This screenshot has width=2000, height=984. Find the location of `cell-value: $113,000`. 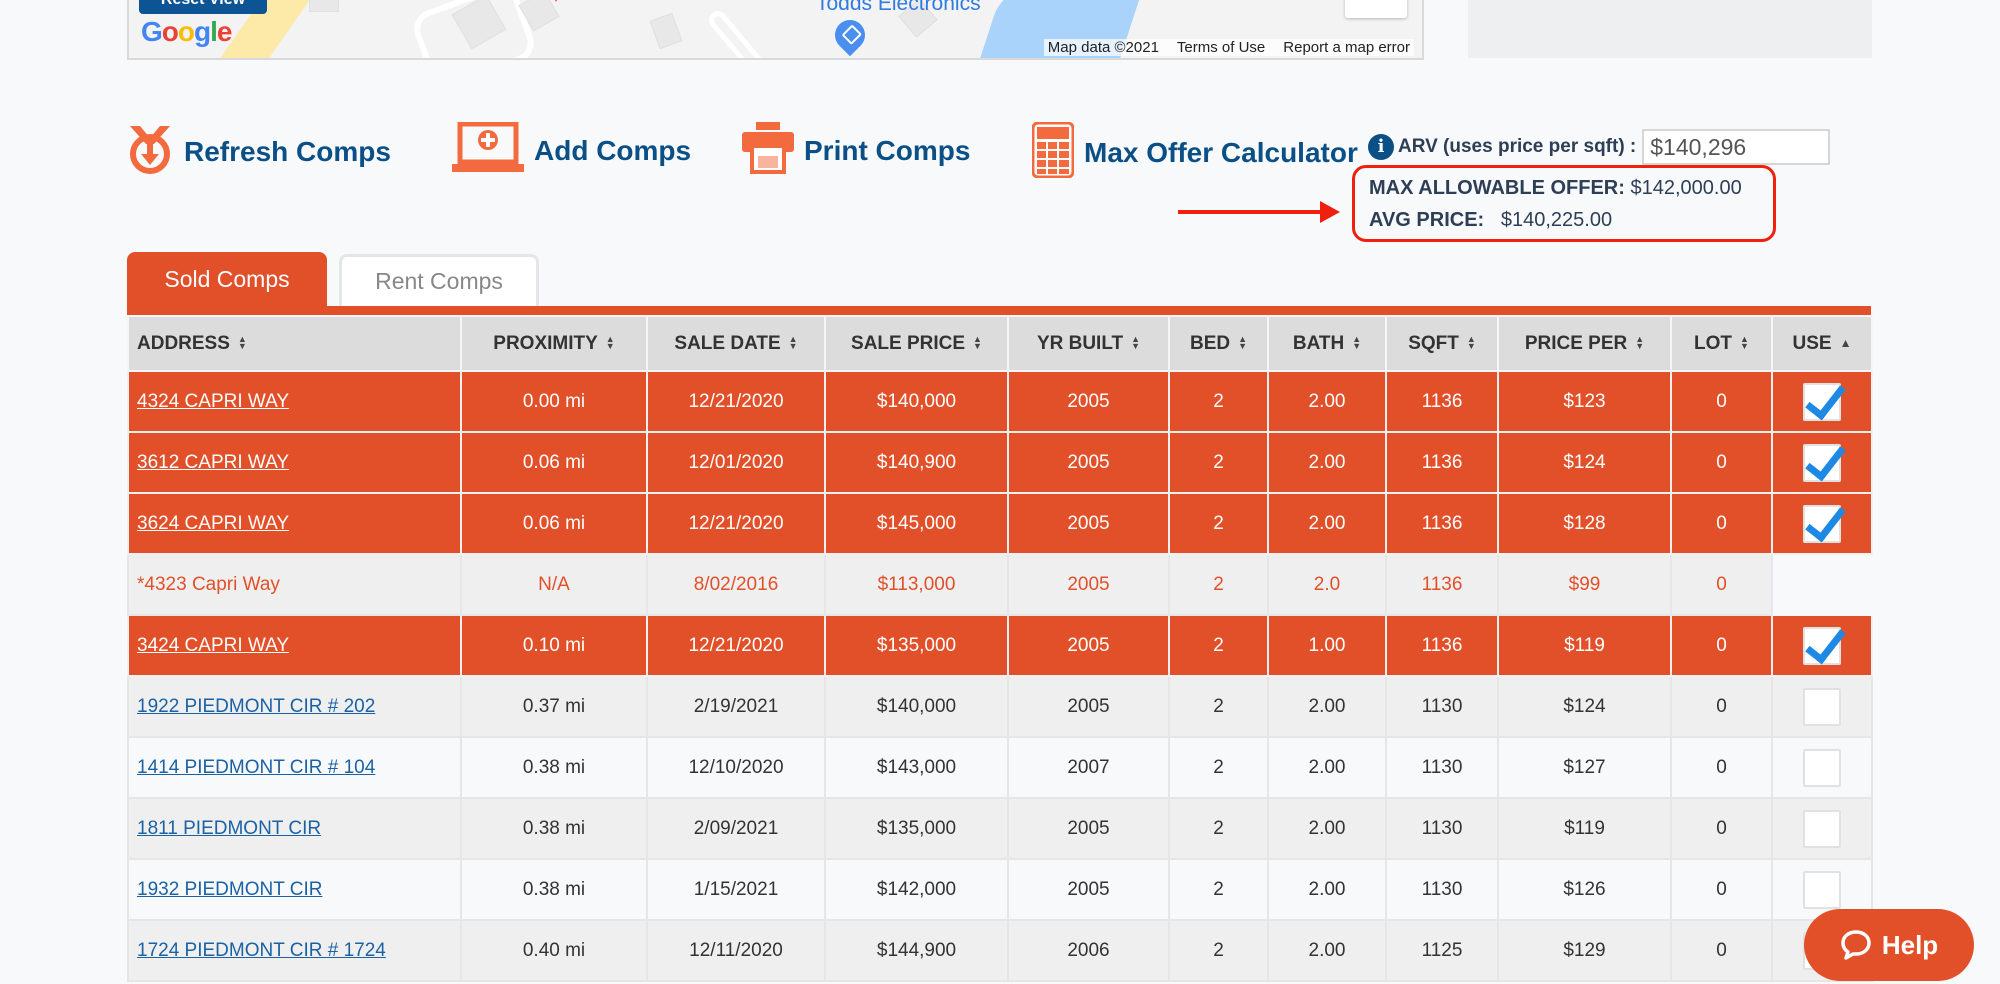

cell-value: $113,000 is located at coordinates (916, 584).